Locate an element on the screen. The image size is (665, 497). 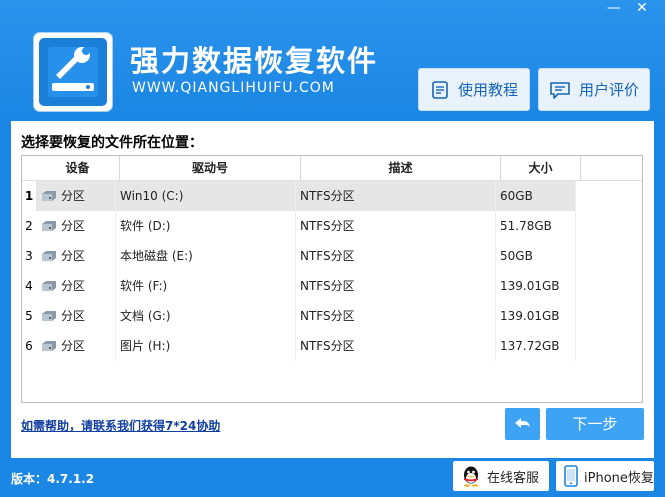
header-device: 设备 is located at coordinates (78, 168).